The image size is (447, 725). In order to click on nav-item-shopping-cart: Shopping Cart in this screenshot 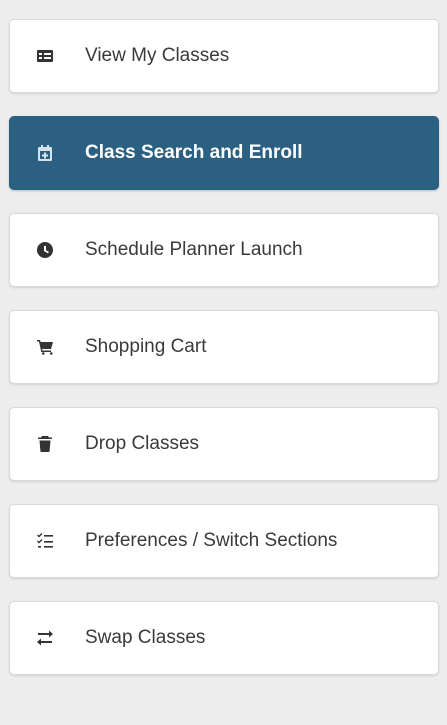, I will do `click(224, 347)`.